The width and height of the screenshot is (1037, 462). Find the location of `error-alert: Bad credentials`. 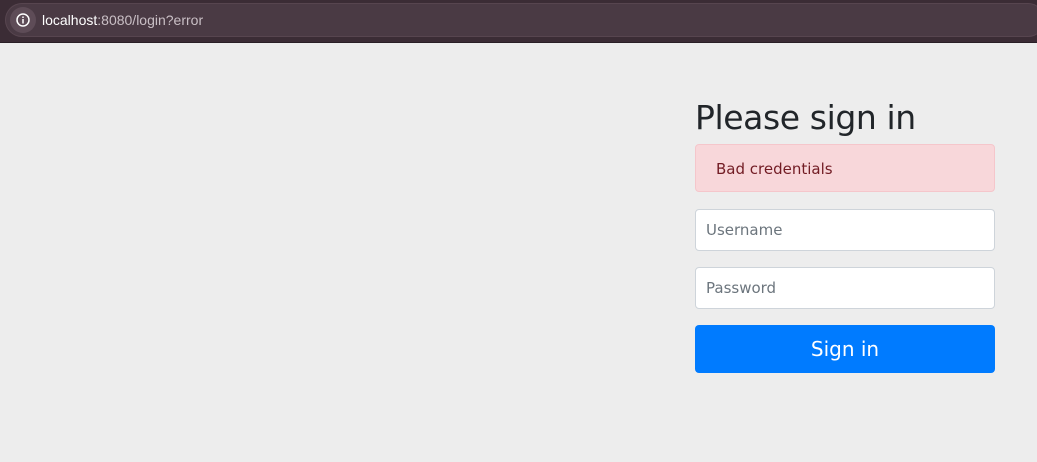

error-alert: Bad credentials is located at coordinates (845, 168).